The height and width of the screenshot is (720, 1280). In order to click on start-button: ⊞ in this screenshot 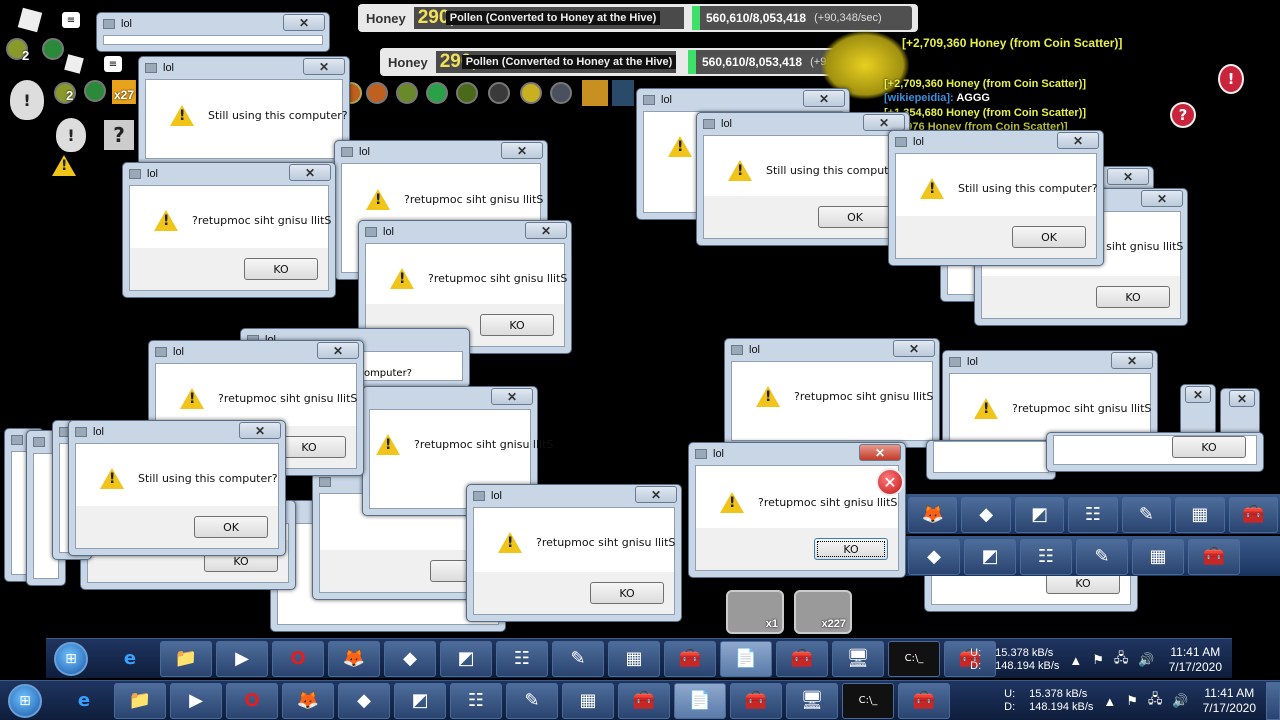, I will do `click(25, 700)`.